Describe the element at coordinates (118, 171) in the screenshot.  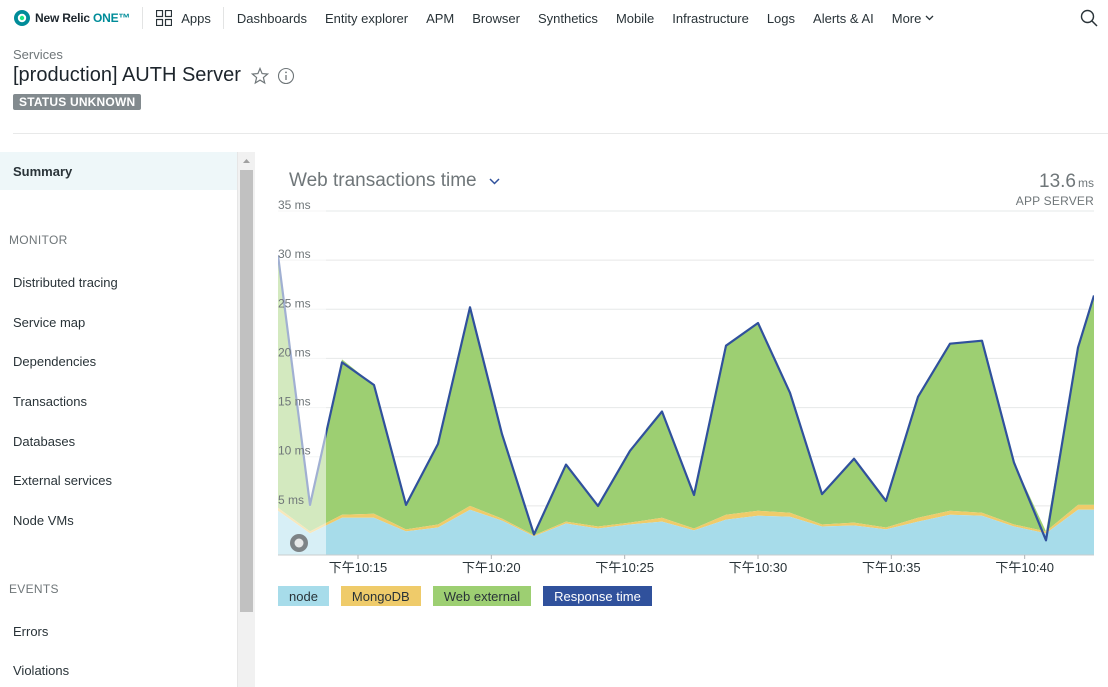
I see `sidebar-item-summary: Summary` at that location.